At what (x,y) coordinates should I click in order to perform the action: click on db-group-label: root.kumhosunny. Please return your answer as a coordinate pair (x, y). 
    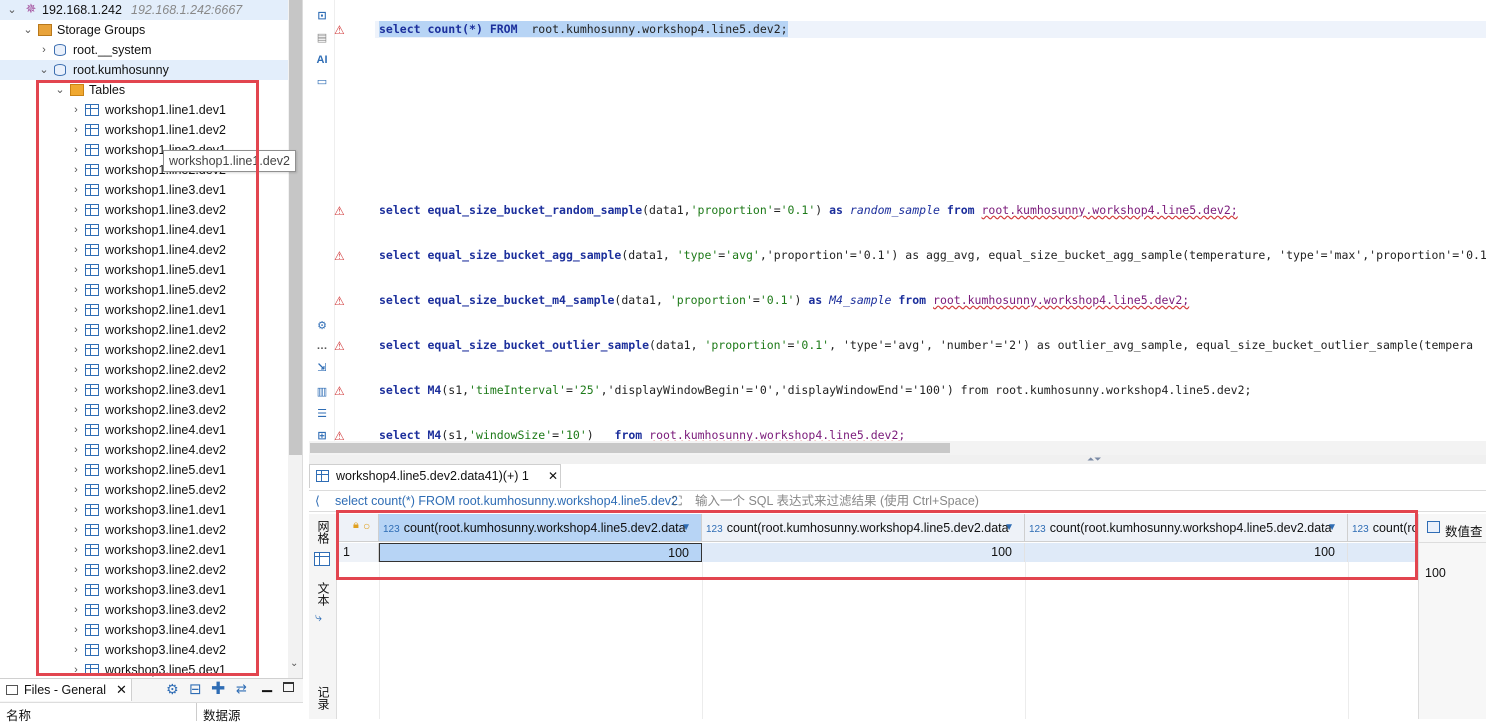
    Looking at the image, I should click on (121, 70).